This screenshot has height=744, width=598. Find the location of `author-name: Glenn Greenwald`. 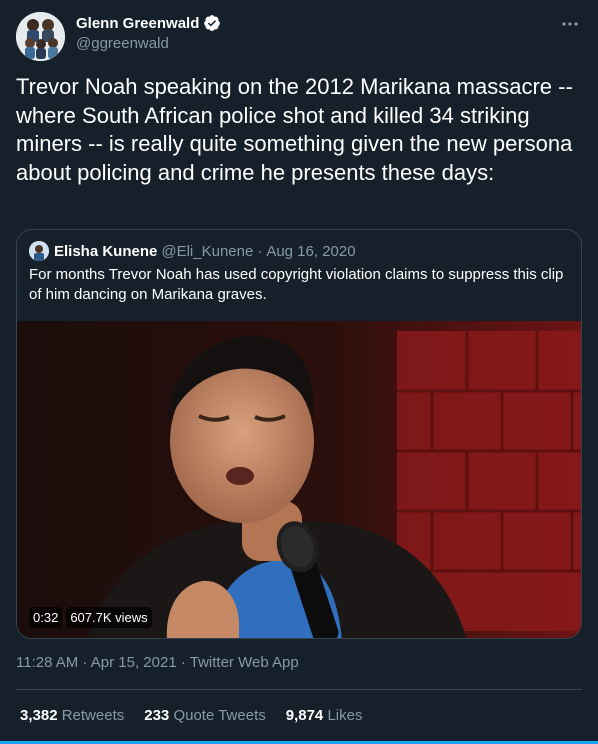

author-name: Glenn Greenwald is located at coordinates (137, 23).